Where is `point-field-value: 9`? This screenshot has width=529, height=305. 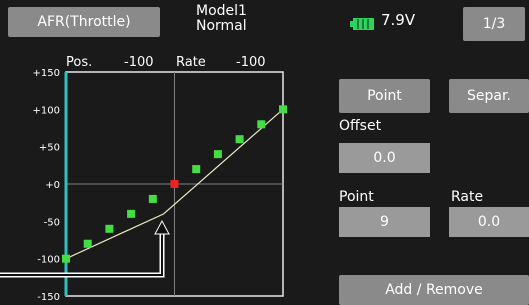 point-field-value: 9 is located at coordinates (384, 222).